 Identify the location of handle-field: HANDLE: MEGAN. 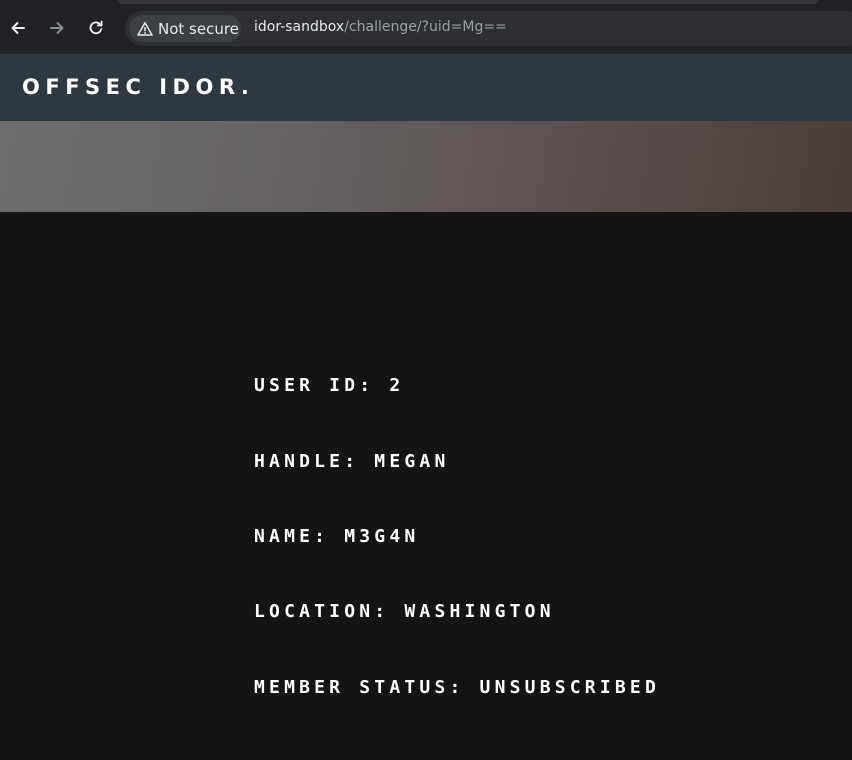
(352, 461).